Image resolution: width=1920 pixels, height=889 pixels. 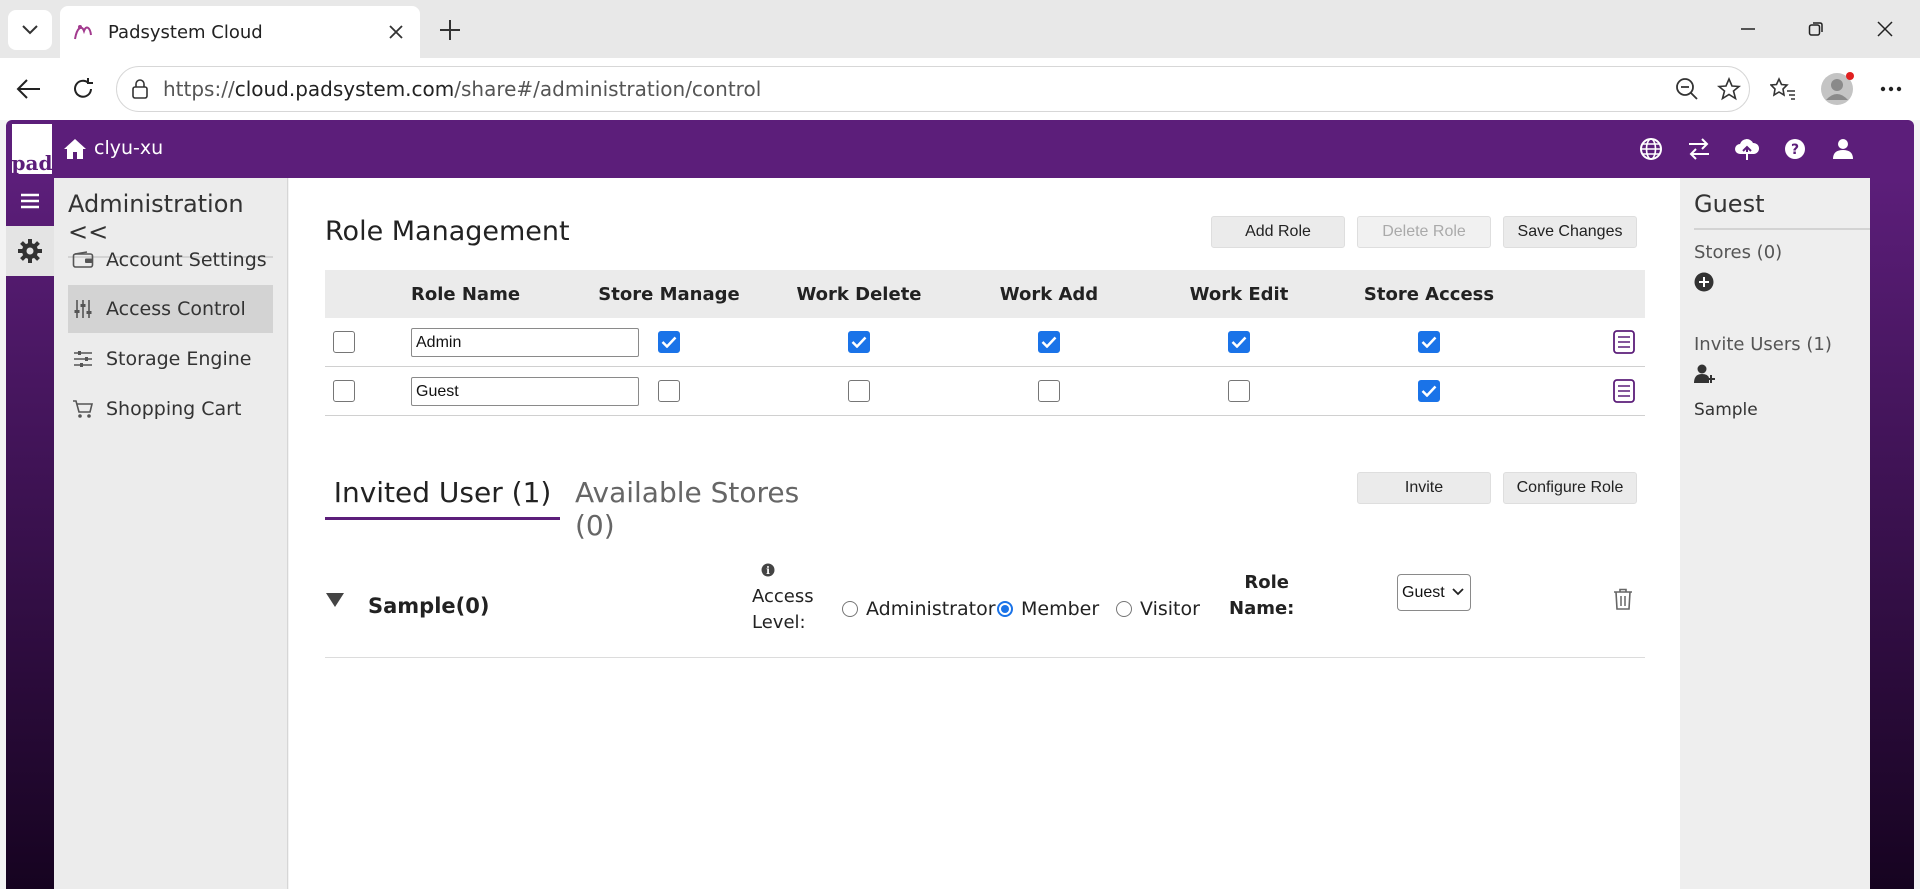 I want to click on access-level-administrator-radio: Administrator, so click(x=919, y=609).